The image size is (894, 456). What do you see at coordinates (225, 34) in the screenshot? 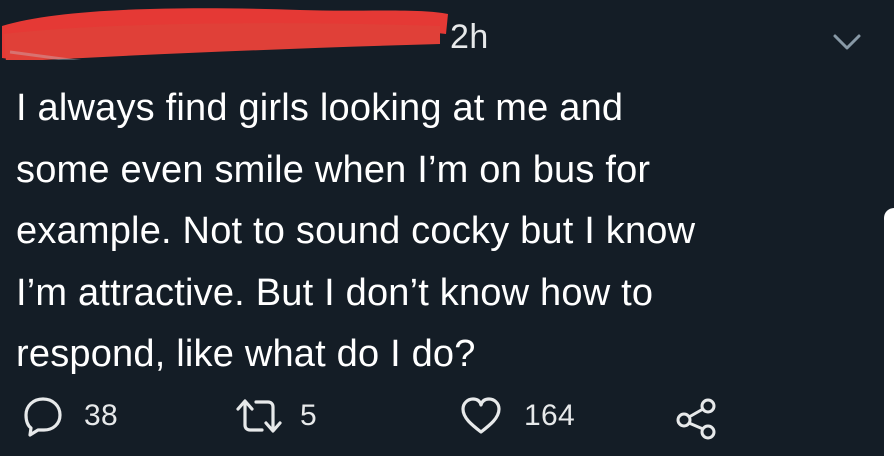
I see `redaction-scribble` at bounding box center [225, 34].